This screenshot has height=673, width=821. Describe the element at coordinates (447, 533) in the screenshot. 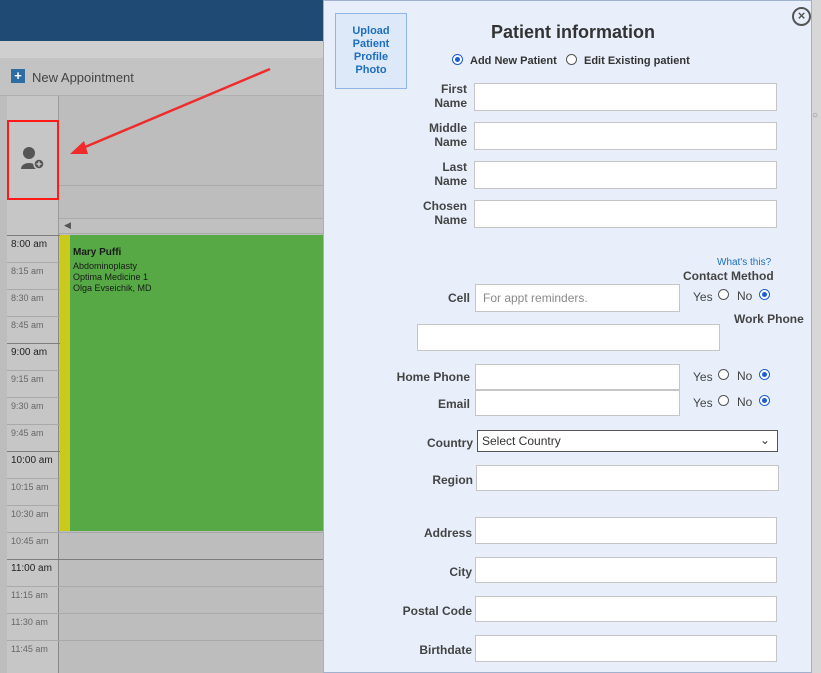

I see `address-label: Address` at that location.